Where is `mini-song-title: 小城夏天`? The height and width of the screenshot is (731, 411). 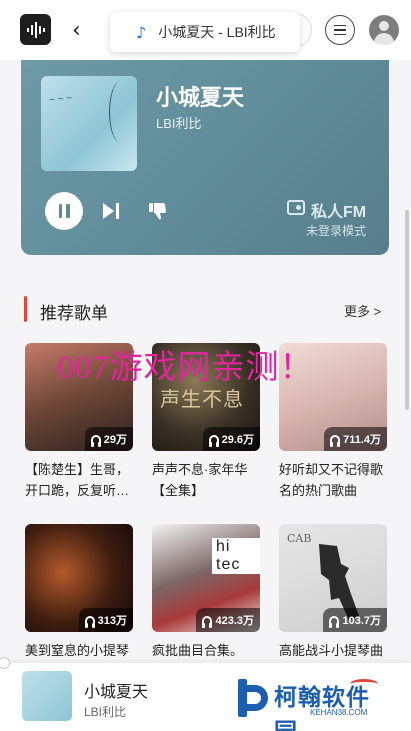
mini-song-title: 小城夏天 is located at coordinates (116, 692).